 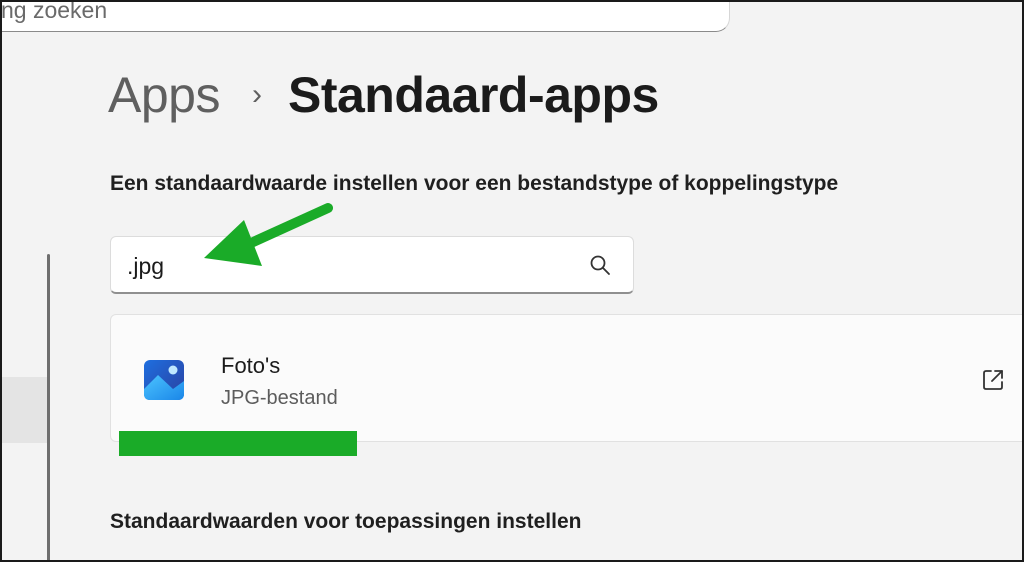 What do you see at coordinates (600, 265) in the screenshot?
I see `search-icon` at bounding box center [600, 265].